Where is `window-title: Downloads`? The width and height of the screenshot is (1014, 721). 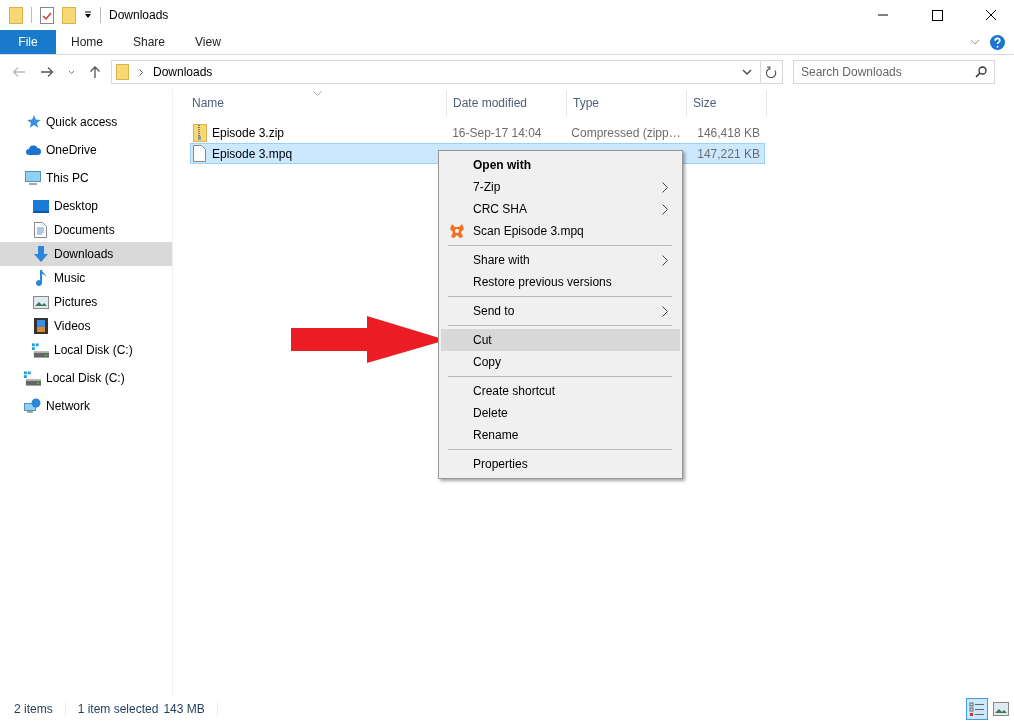 window-title: Downloads is located at coordinates (139, 15).